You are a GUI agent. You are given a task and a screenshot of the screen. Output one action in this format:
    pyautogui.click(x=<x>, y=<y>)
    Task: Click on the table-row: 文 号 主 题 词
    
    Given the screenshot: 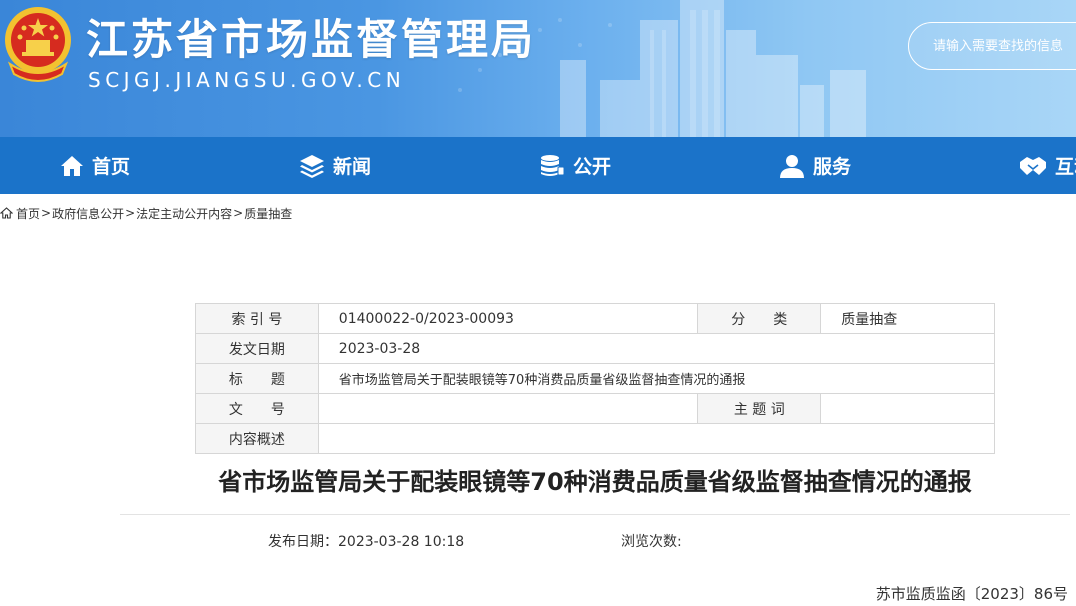 What is the action you would take?
    pyautogui.click(x=595, y=408)
    